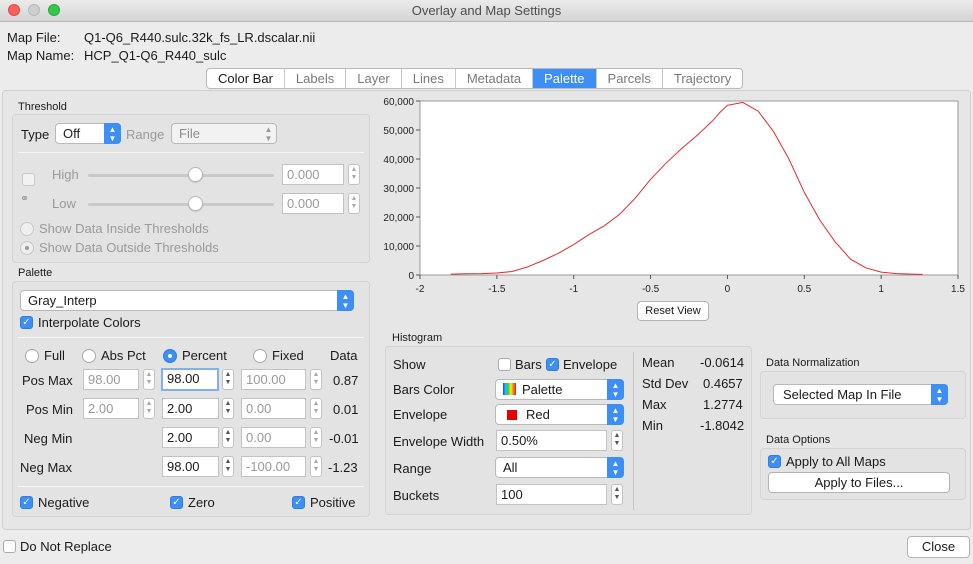 This screenshot has height=564, width=973. Describe the element at coordinates (28, 179) in the screenshot. I see `threshold-link-checkbox` at that location.